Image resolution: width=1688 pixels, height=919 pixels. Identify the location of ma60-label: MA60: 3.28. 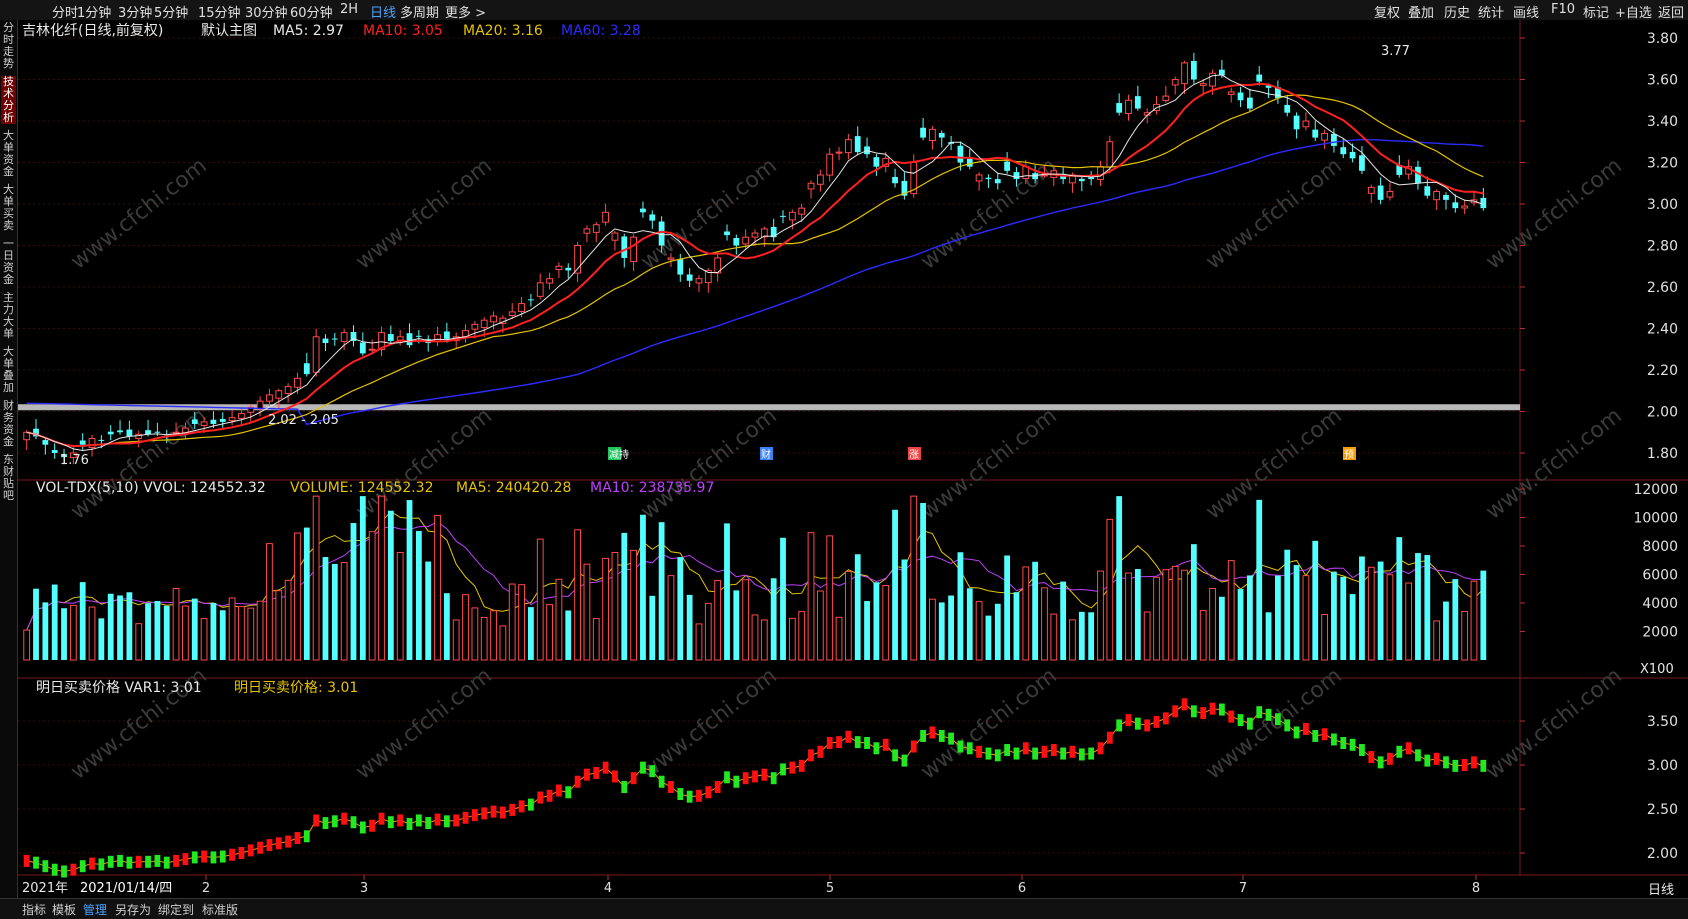
(601, 31).